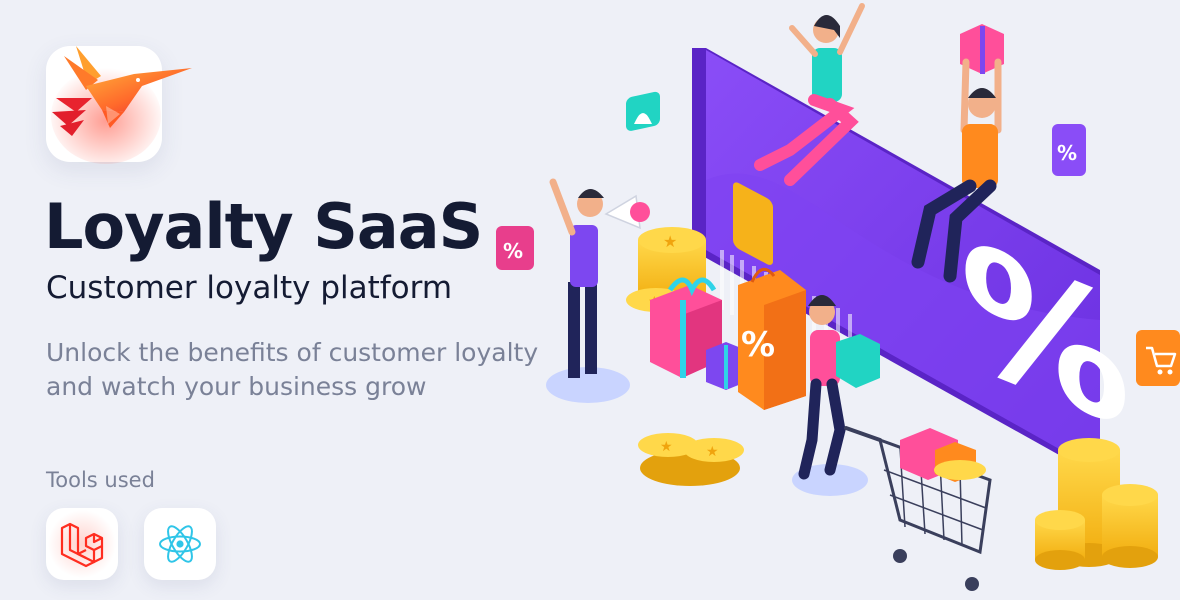  I want to click on page-title: Loyalty SaaS, so click(263, 226).